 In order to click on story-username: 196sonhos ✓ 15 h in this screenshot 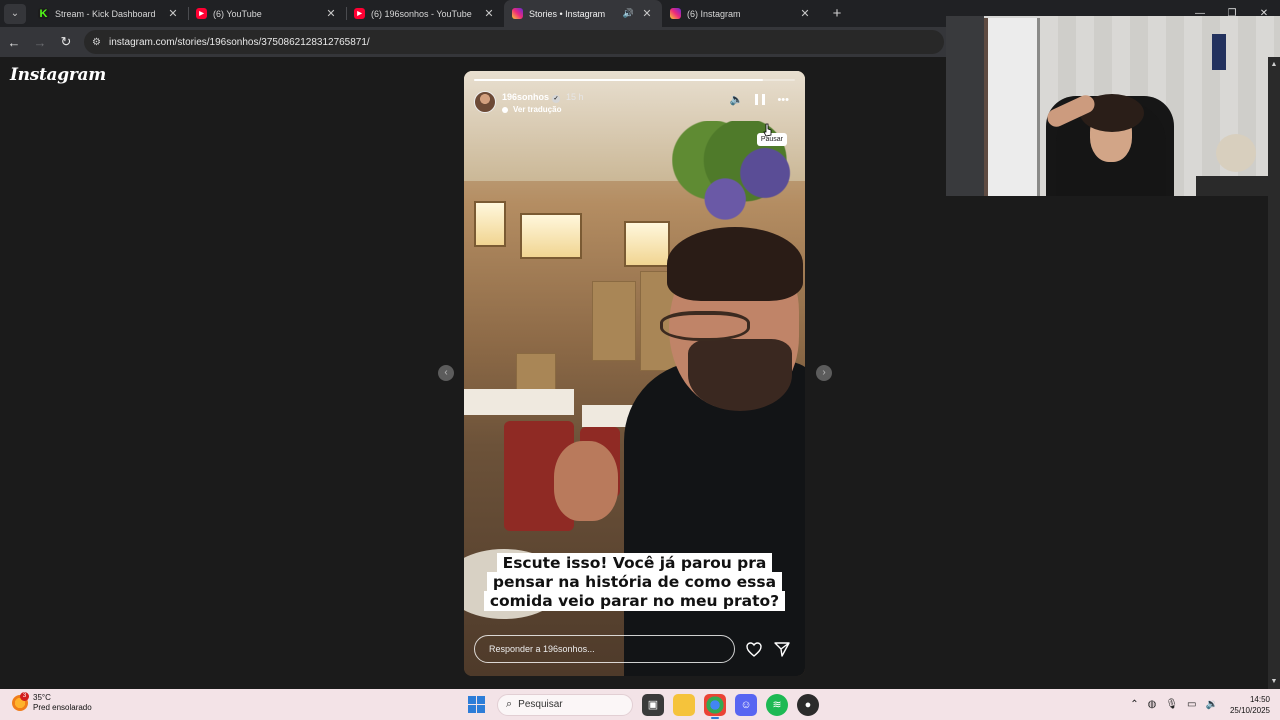, I will do `click(543, 97)`.